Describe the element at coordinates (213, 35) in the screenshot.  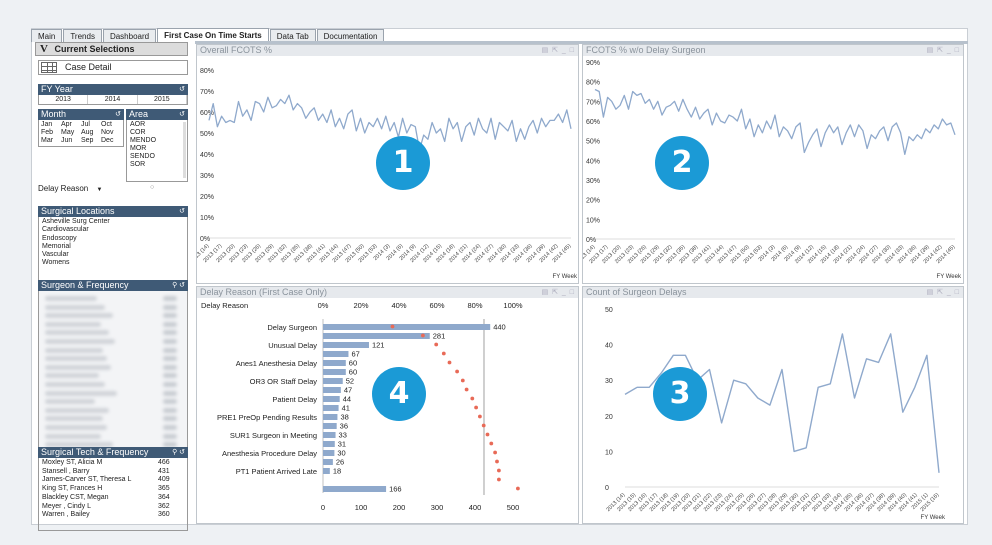
I see `tab-3: First Case On Time Starts` at that location.